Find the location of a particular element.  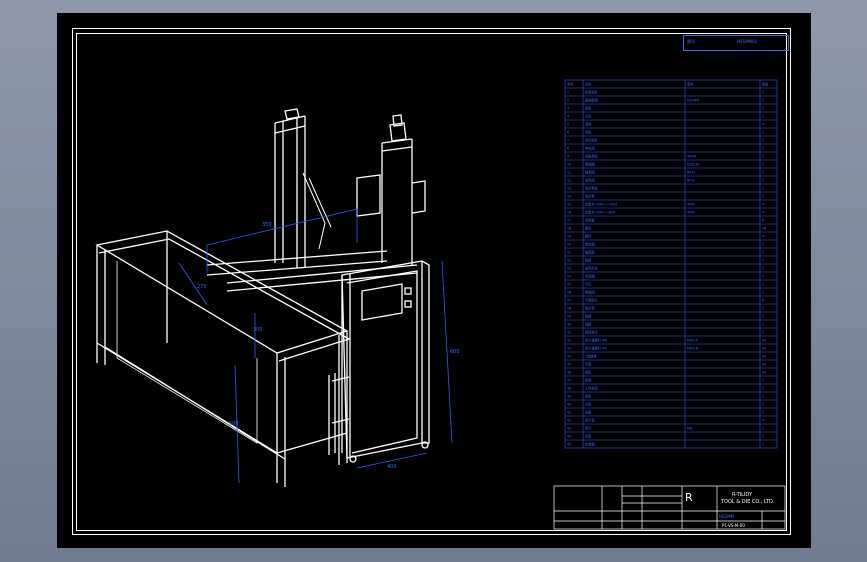

drawing-name: HS5MM is located at coordinates (727, 516).